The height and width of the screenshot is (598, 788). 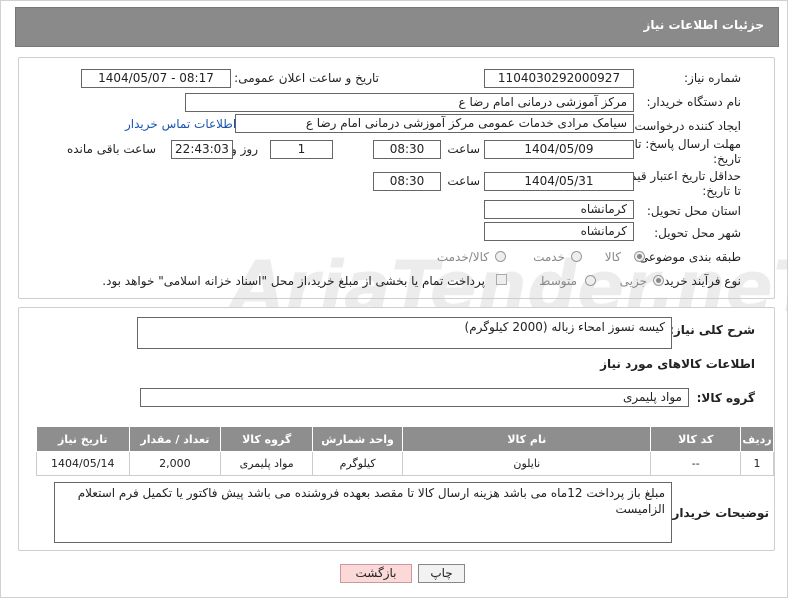 What do you see at coordinates (721, 191) in the screenshot?
I see `price-validity-label-date: تا تاریخ:` at bounding box center [721, 191].